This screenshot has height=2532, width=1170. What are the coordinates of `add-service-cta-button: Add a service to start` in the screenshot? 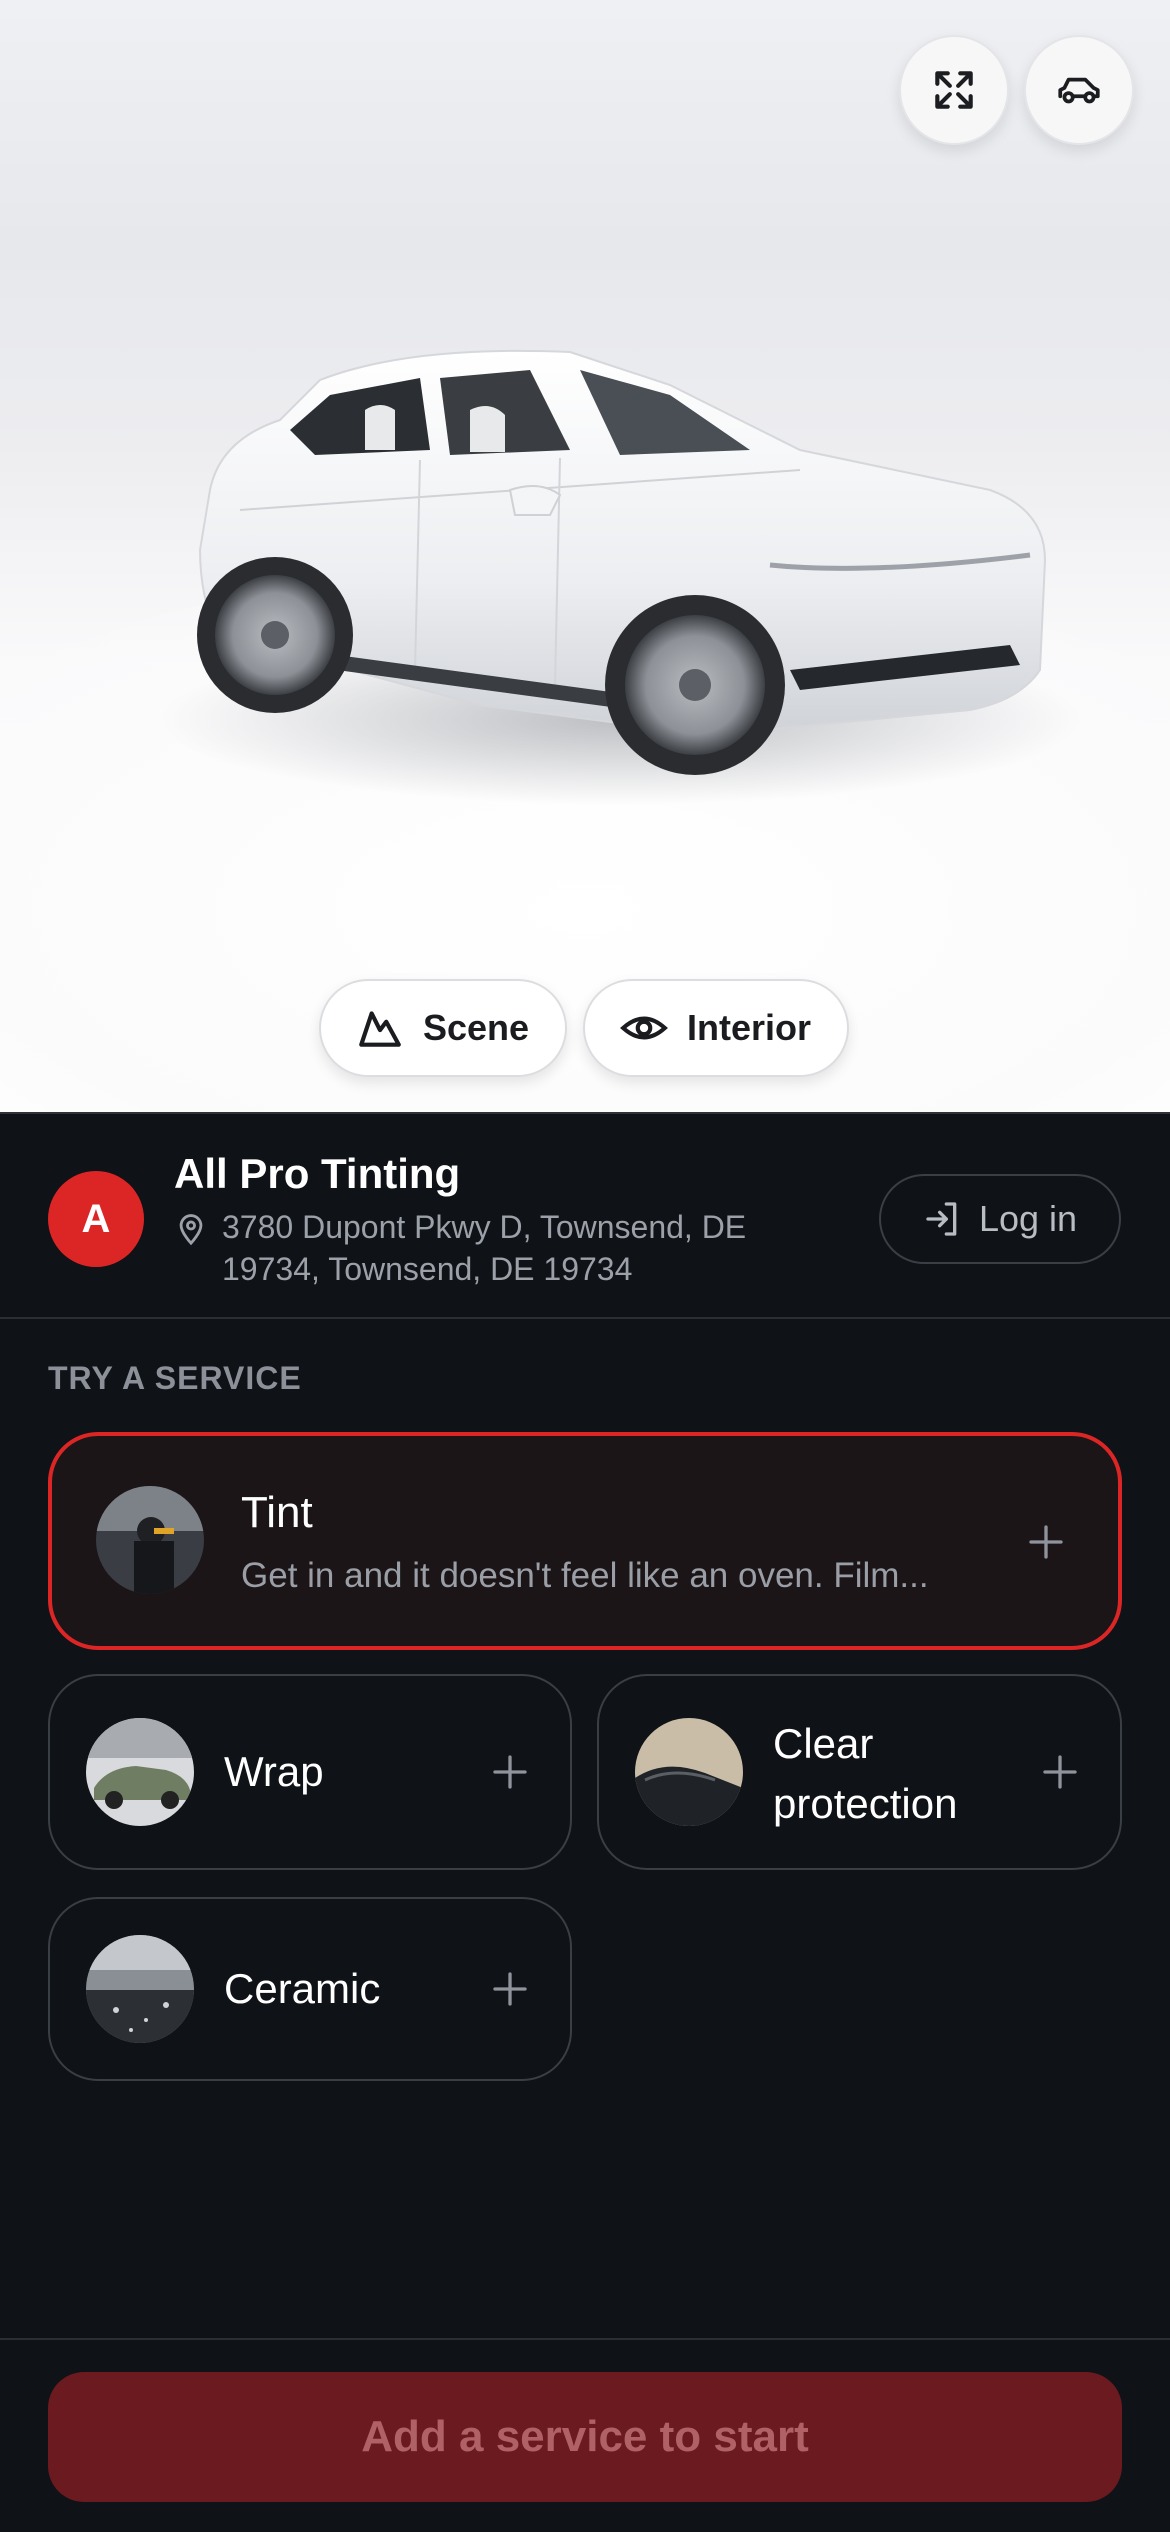 It's located at (585, 2437).